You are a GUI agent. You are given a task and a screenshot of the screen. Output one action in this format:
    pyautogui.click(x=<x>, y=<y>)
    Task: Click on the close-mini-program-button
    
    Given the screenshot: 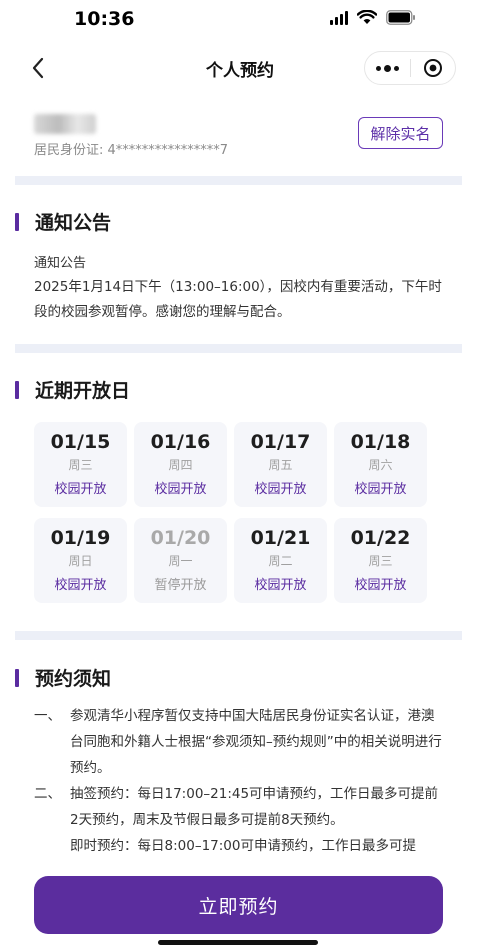 What is the action you would take?
    pyautogui.click(x=433, y=68)
    